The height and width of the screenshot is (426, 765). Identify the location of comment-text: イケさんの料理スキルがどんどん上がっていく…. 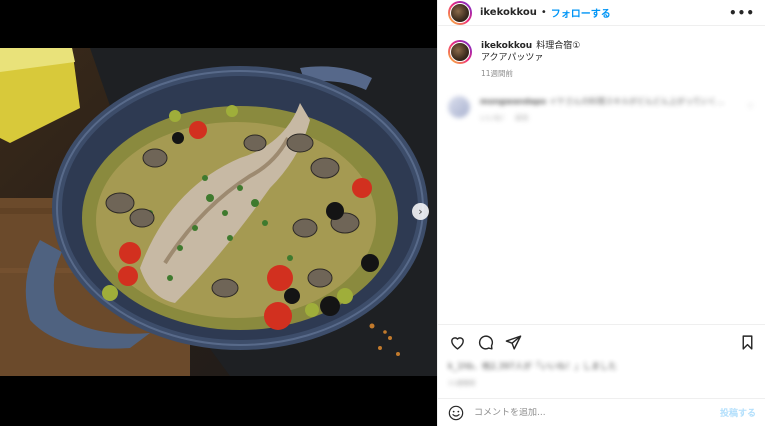
(637, 101).